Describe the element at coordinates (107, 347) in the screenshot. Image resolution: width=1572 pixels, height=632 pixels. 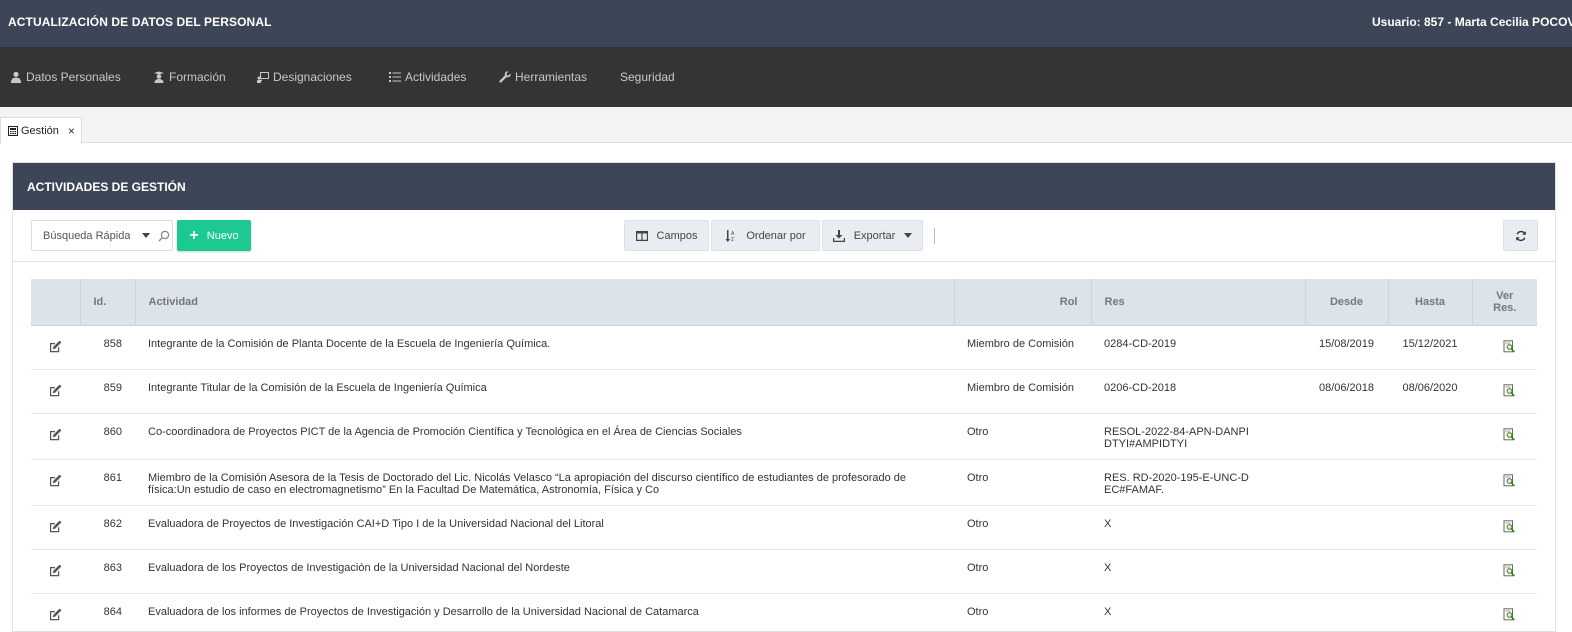
I see `cell-id: 858` at that location.